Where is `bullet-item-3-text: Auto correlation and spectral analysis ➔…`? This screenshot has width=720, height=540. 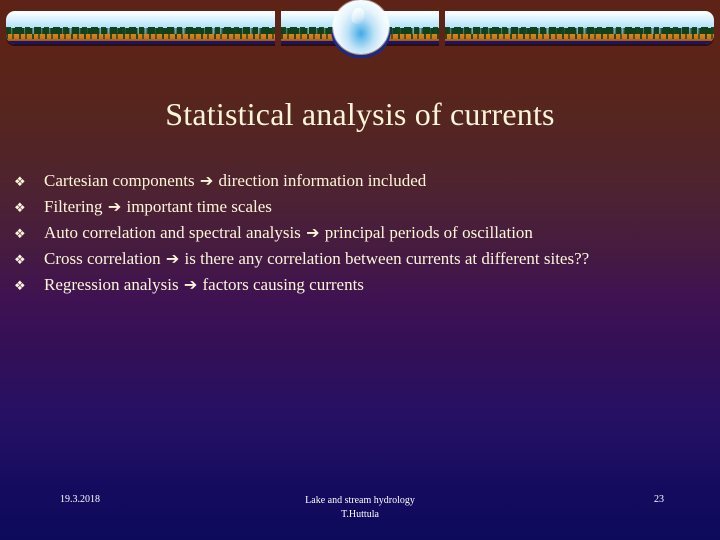 bullet-item-3-text: Auto correlation and spectral analysis ➔… is located at coordinates (379, 233).